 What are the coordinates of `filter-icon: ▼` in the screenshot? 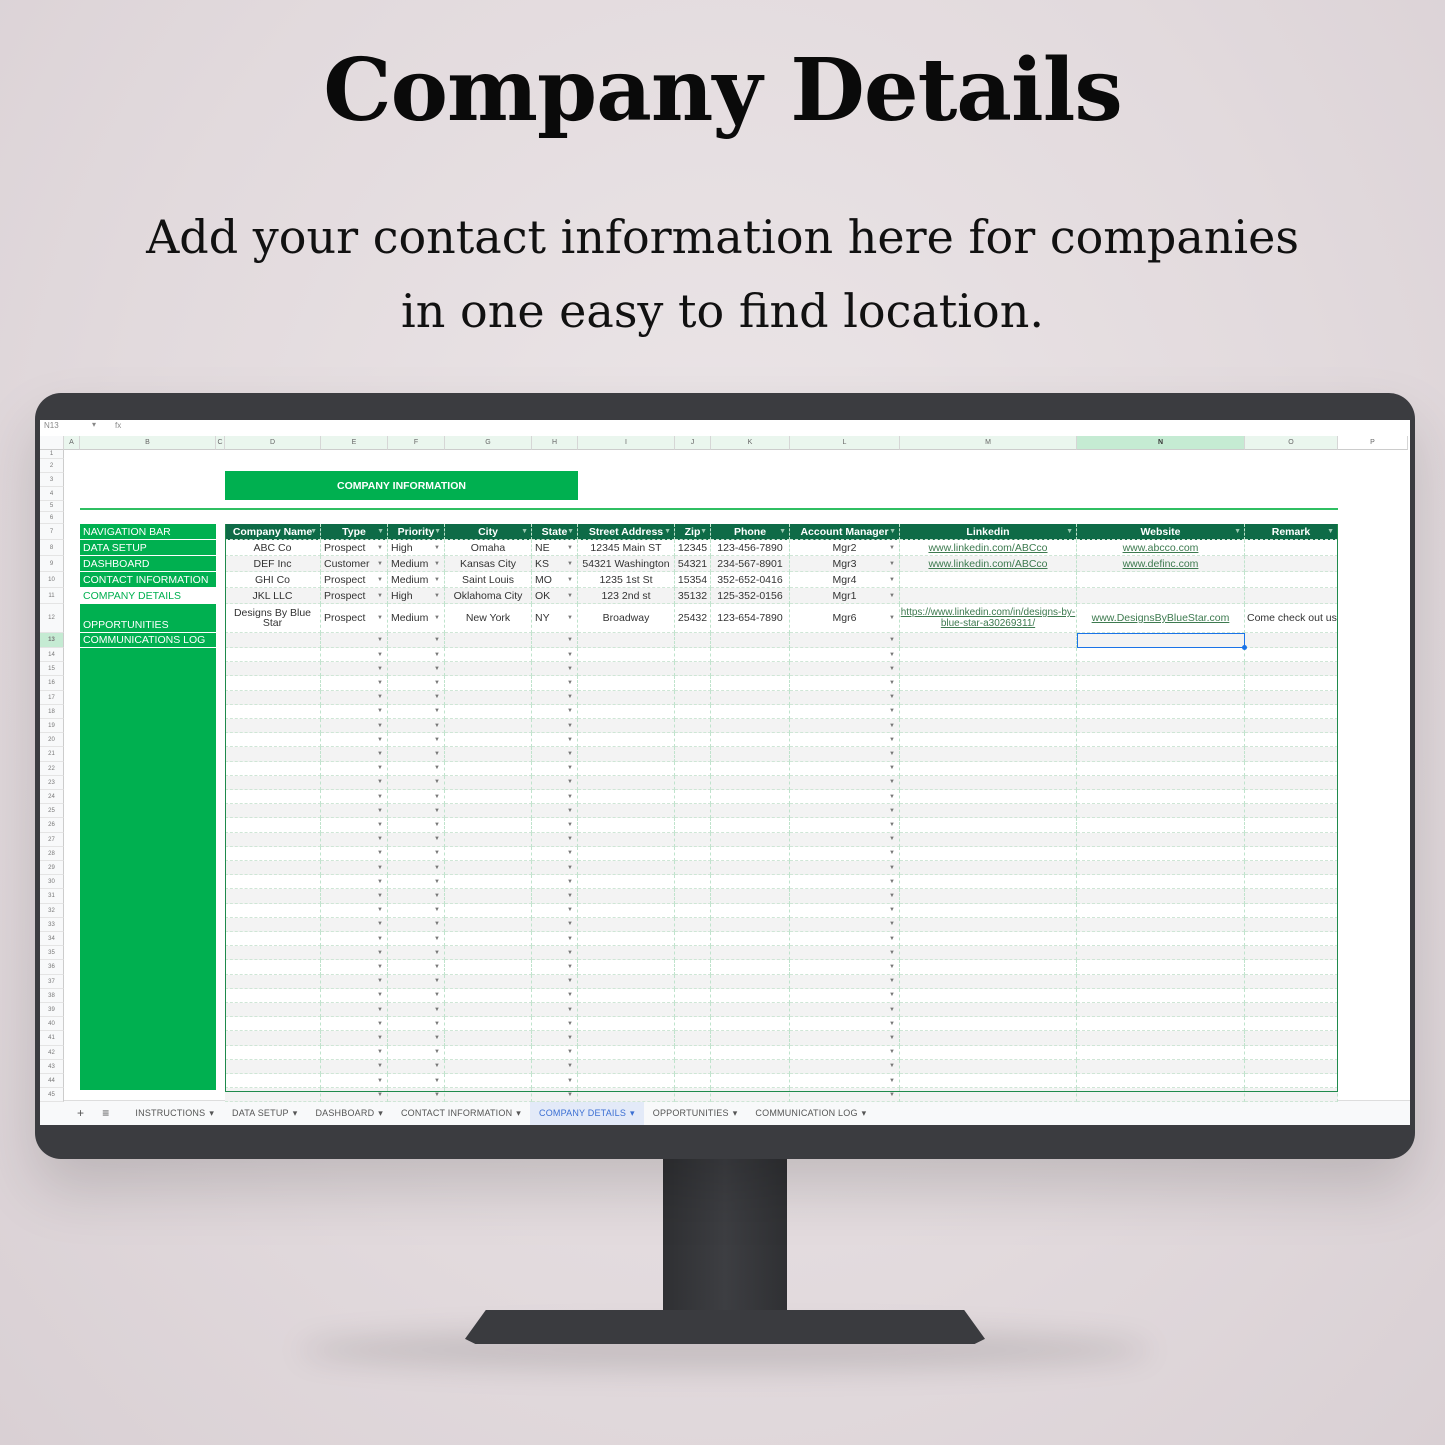 It's located at (667, 531).